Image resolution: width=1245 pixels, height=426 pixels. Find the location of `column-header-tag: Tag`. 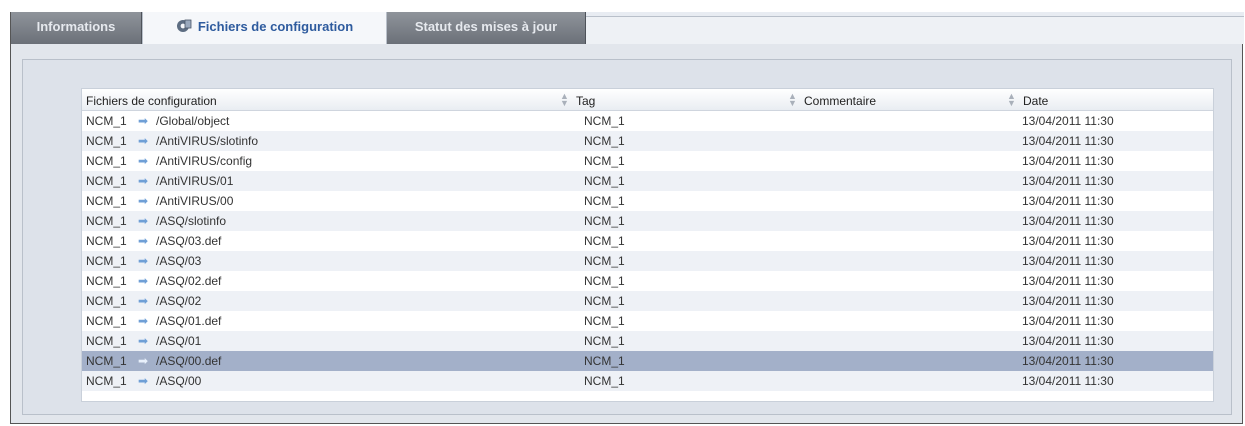

column-header-tag: Tag is located at coordinates (585, 101).